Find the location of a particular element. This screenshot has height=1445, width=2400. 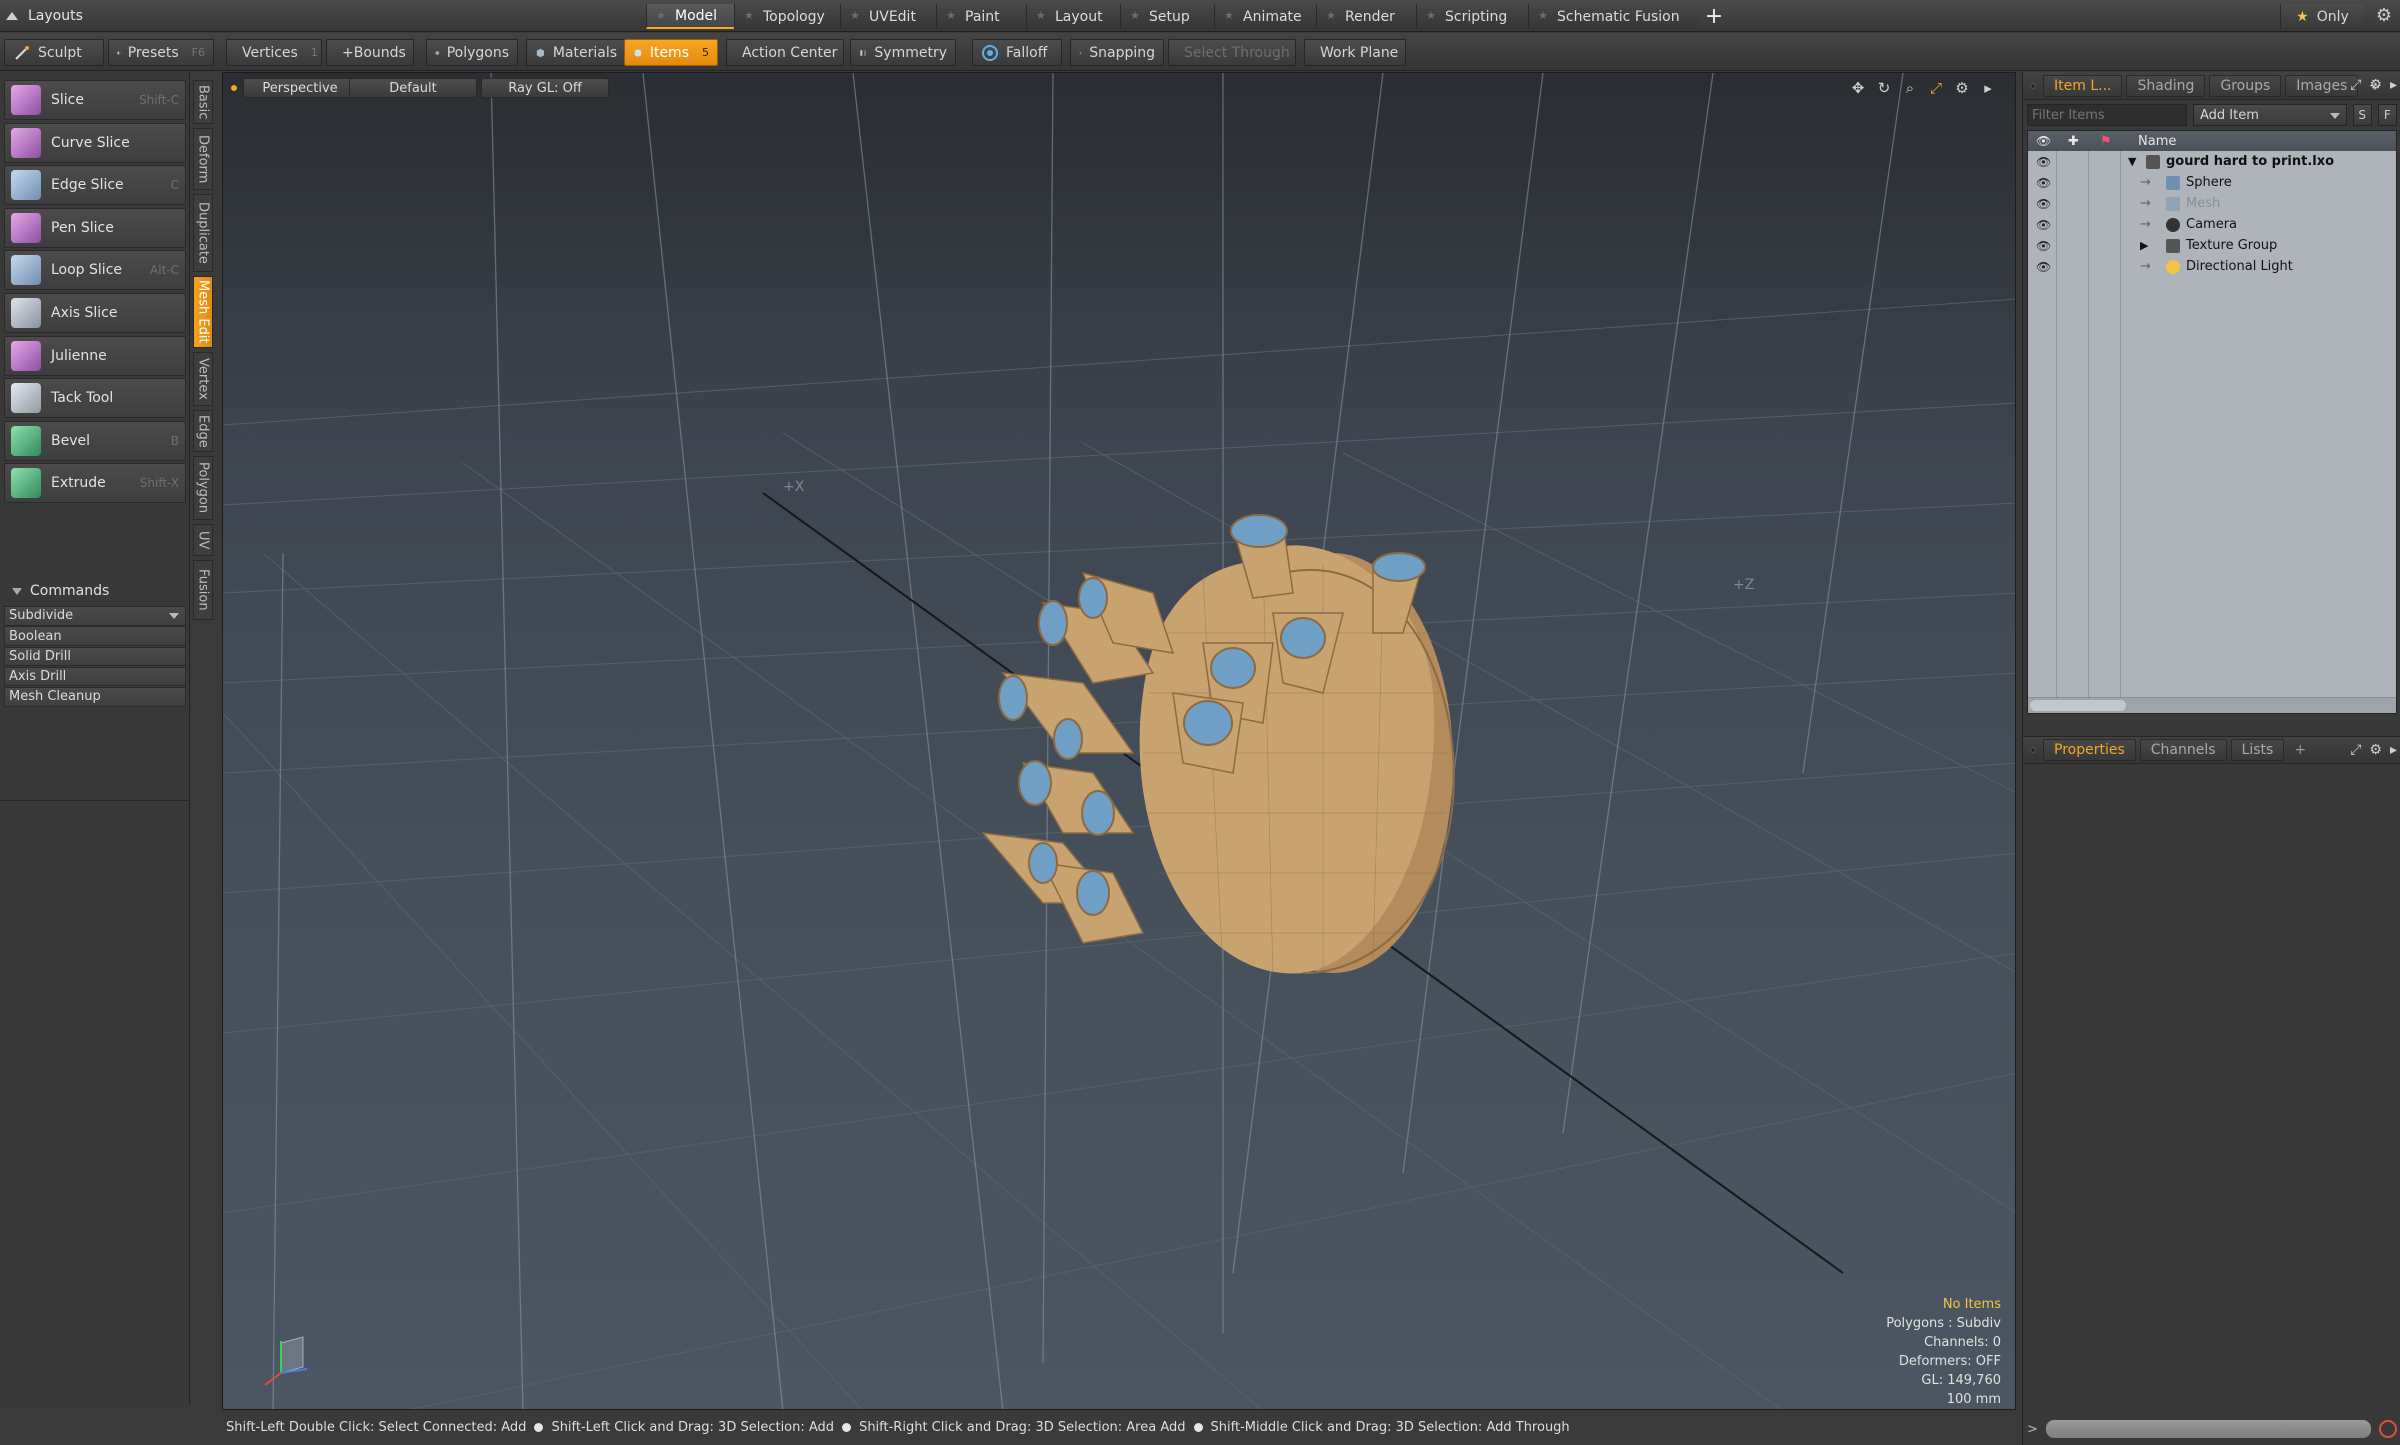

work-plane-button: Work Plane is located at coordinates (1355, 52).